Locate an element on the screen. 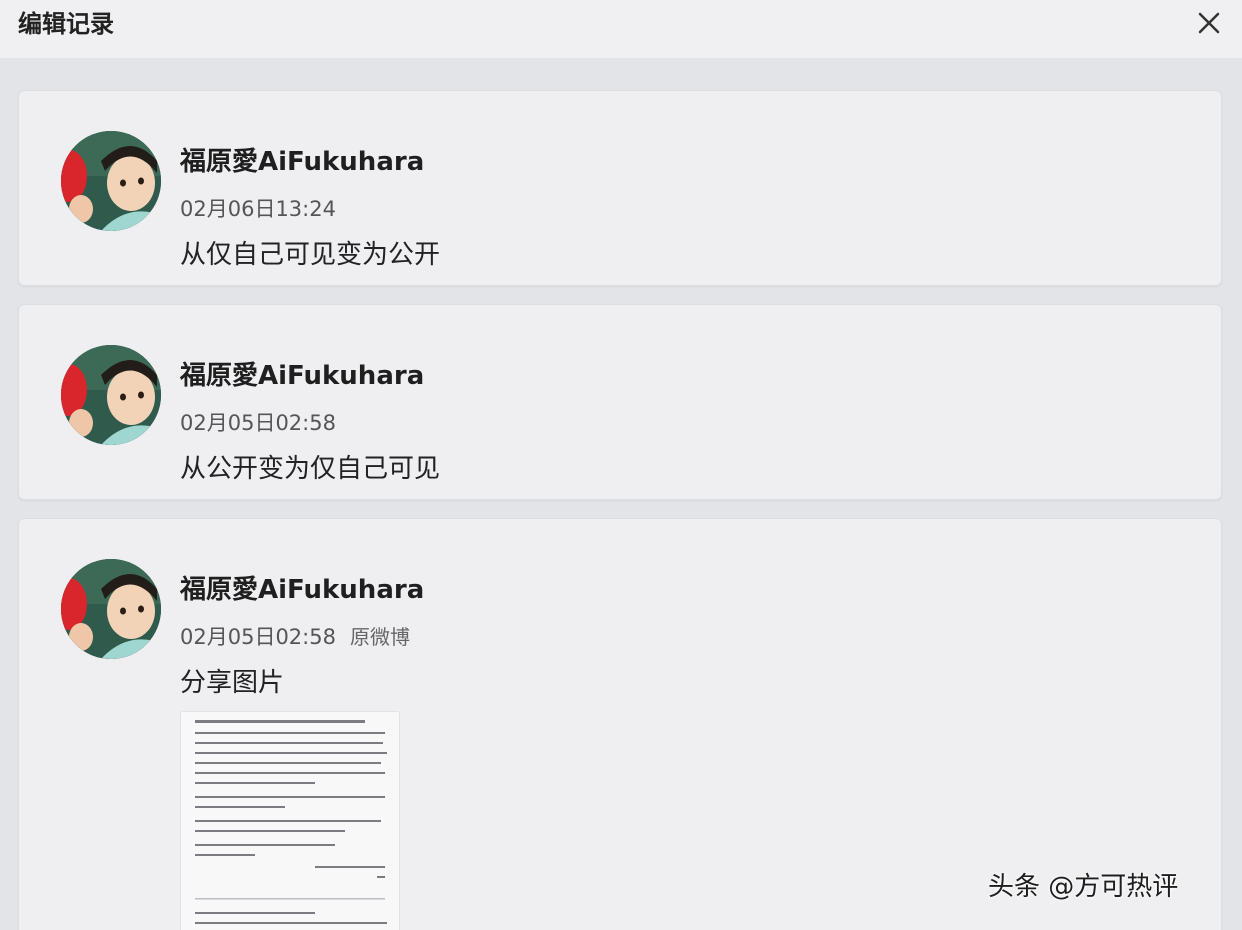 The width and height of the screenshot is (1242, 930). edit-description: 从仅自己可见变为公开 is located at coordinates (310, 255).